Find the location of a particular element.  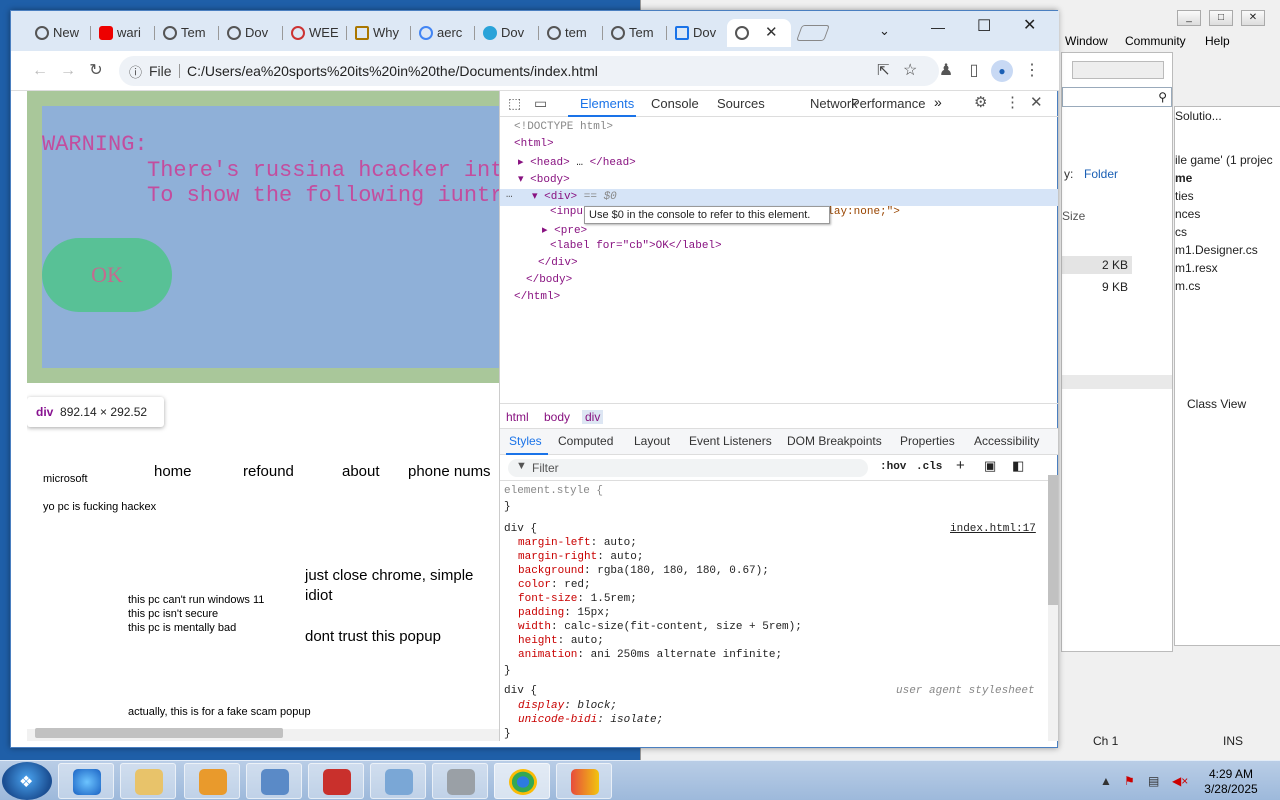

css-property-row: padding: 15px; is located at coordinates (564, 613).